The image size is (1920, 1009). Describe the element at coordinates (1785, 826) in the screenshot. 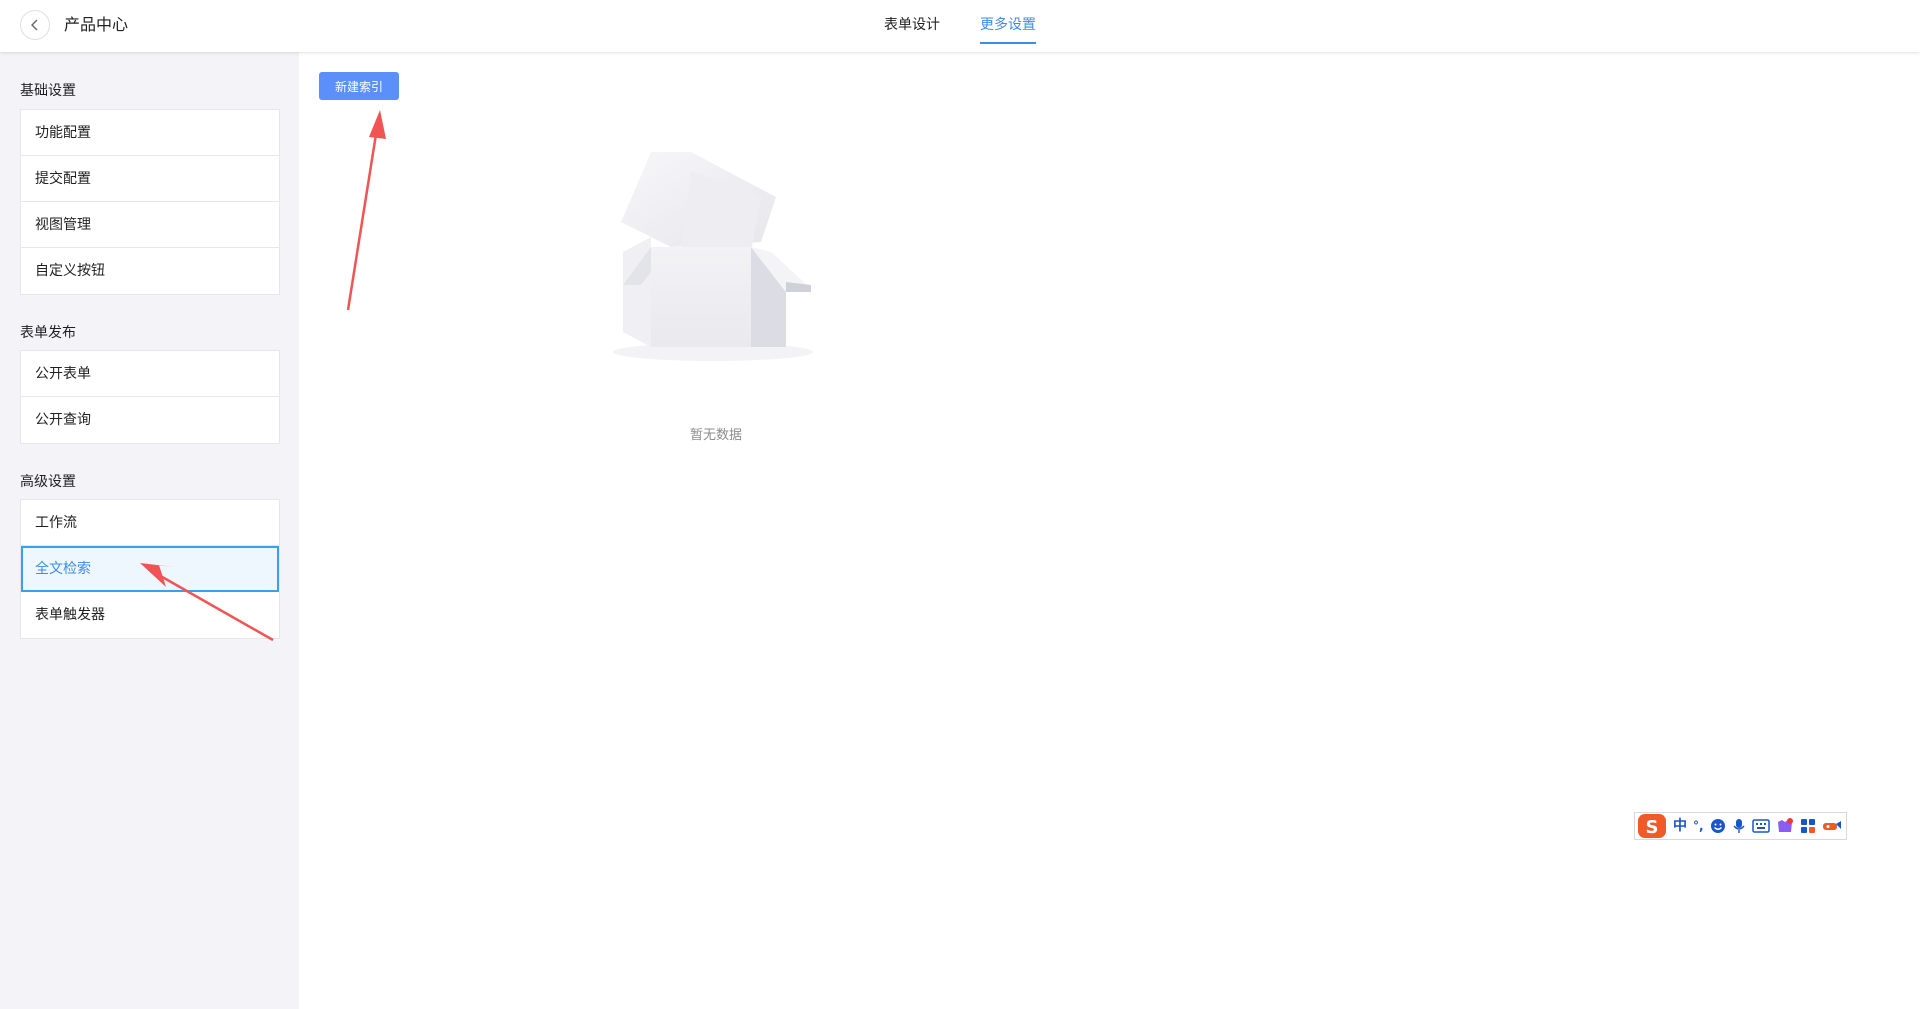

I see `skin-icon` at that location.